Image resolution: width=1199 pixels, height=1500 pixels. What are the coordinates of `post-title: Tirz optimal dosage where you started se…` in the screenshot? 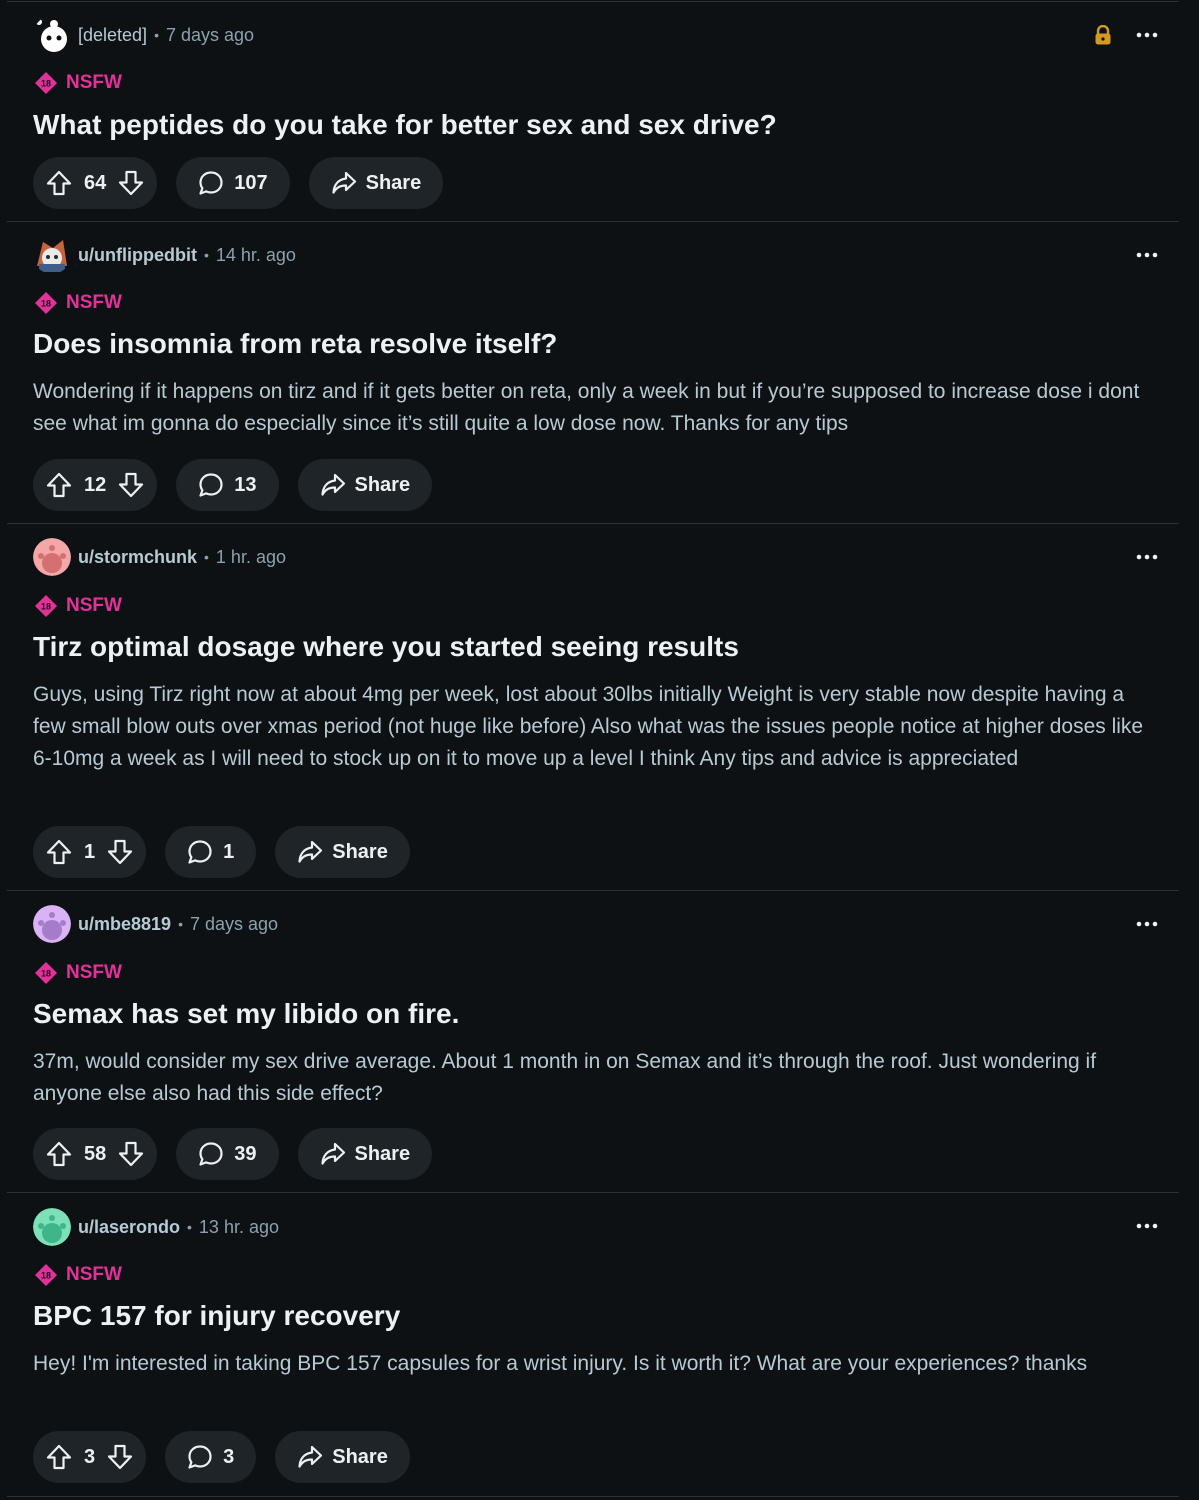 It's located at (596, 647).